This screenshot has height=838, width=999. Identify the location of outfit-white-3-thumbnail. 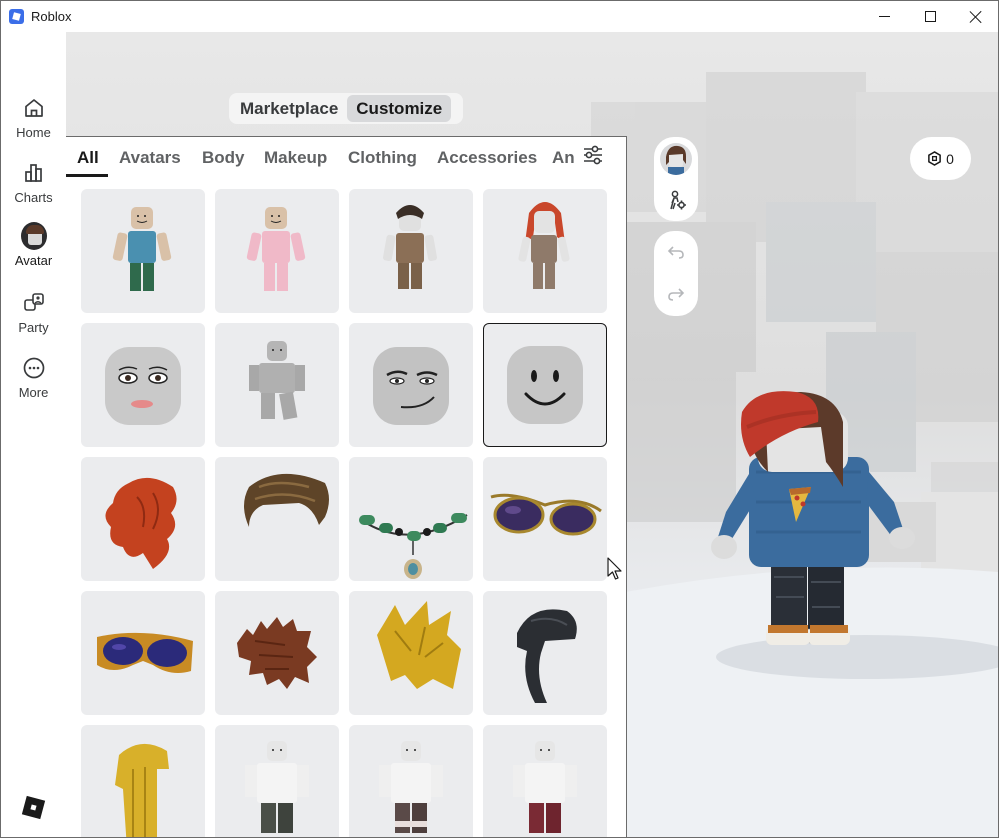
(545, 787).